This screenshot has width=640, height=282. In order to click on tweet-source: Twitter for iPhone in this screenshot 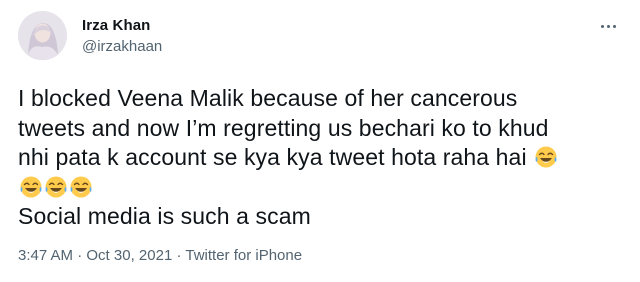, I will do `click(243, 255)`.